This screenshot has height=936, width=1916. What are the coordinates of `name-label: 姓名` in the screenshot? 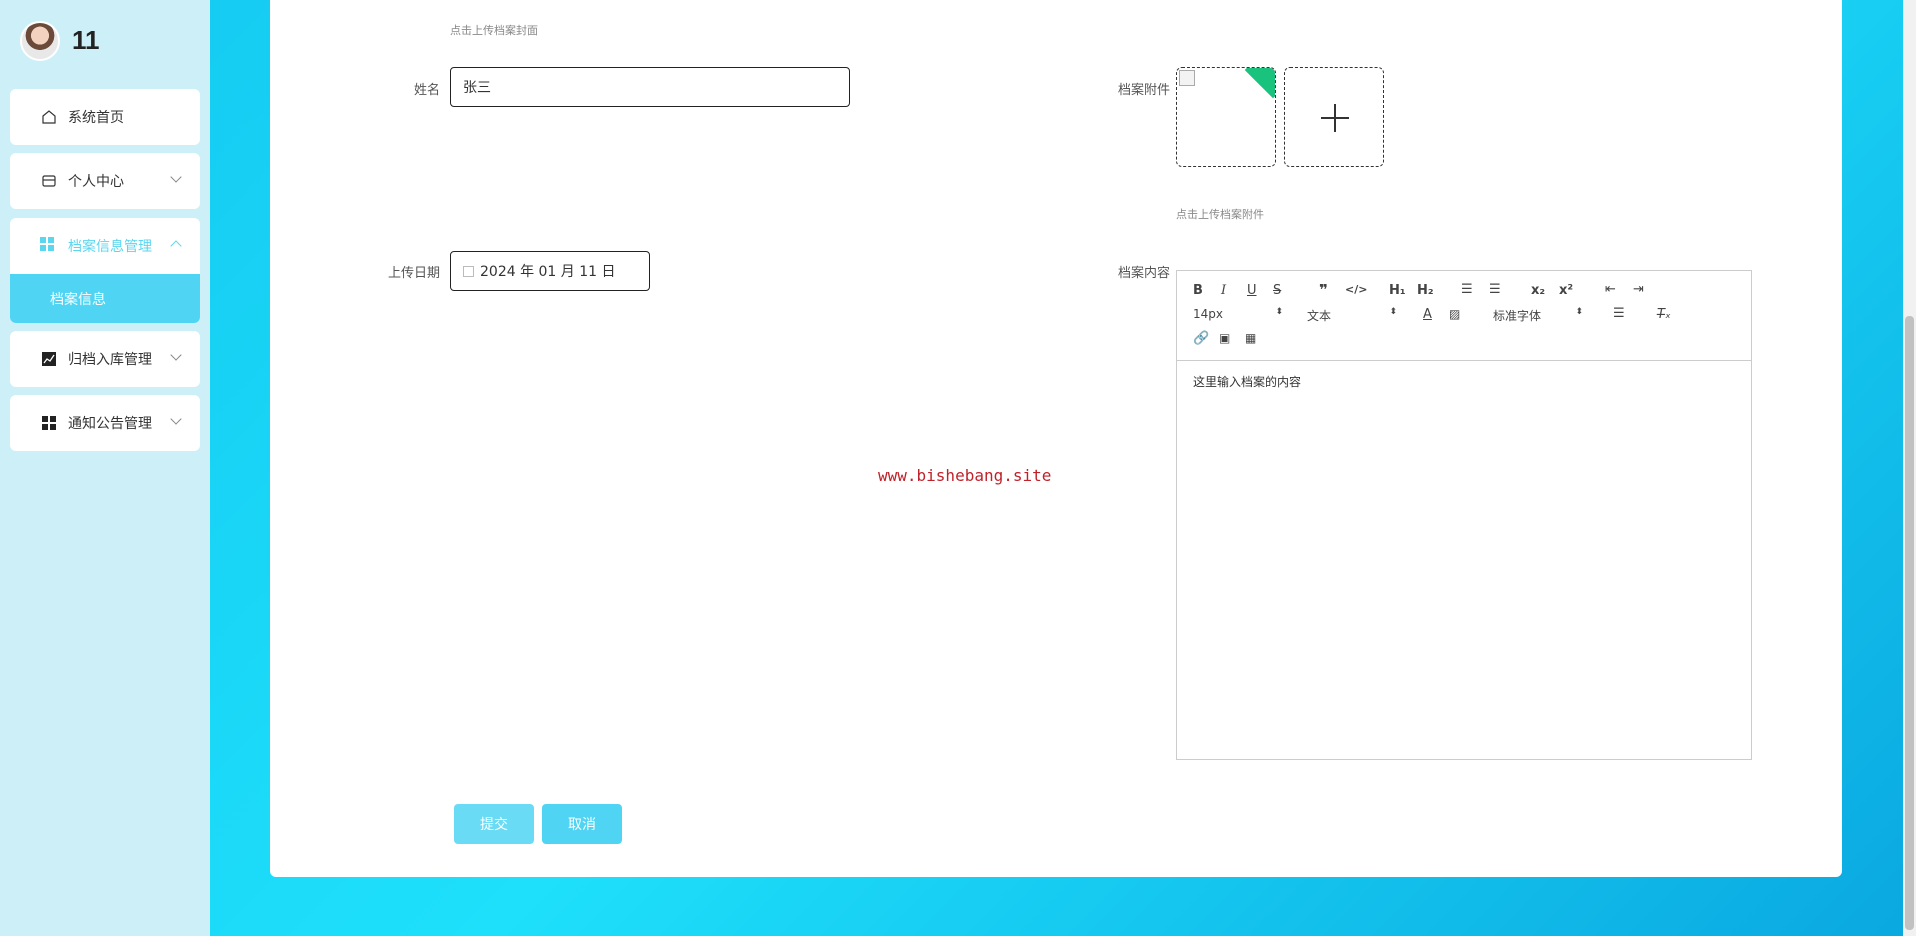 It's located at (426, 90).